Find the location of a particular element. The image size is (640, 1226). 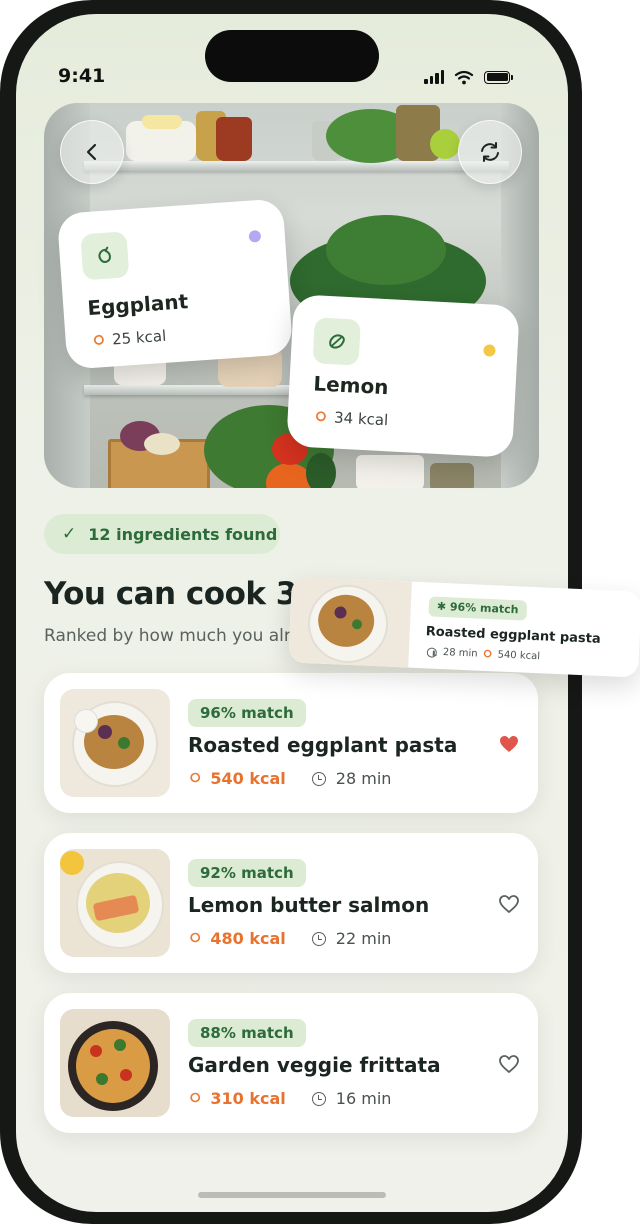

recipe-kcal: 310 kcal is located at coordinates (248, 1098).